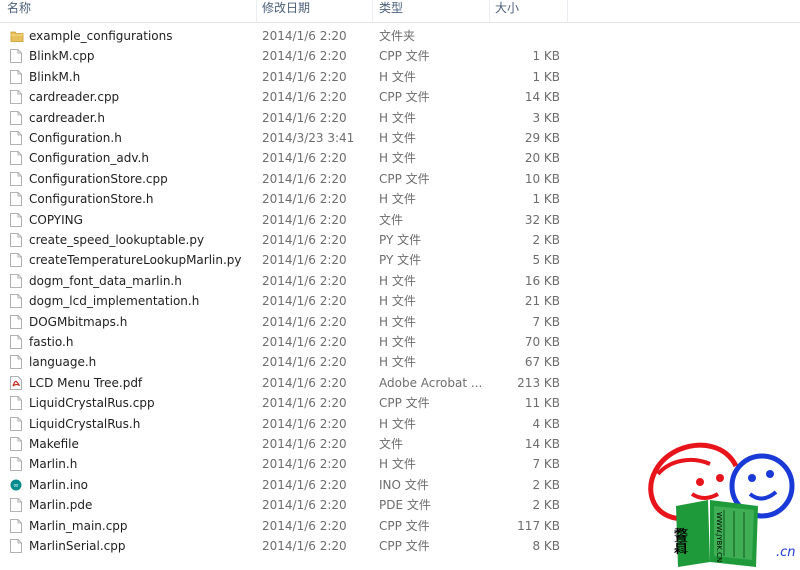 The image size is (800, 570). What do you see at coordinates (400, 322) in the screenshot?
I see `file-row: DOGMbitmaps.h 2014/1/6 2:20 H 文件 7 KB` at bounding box center [400, 322].